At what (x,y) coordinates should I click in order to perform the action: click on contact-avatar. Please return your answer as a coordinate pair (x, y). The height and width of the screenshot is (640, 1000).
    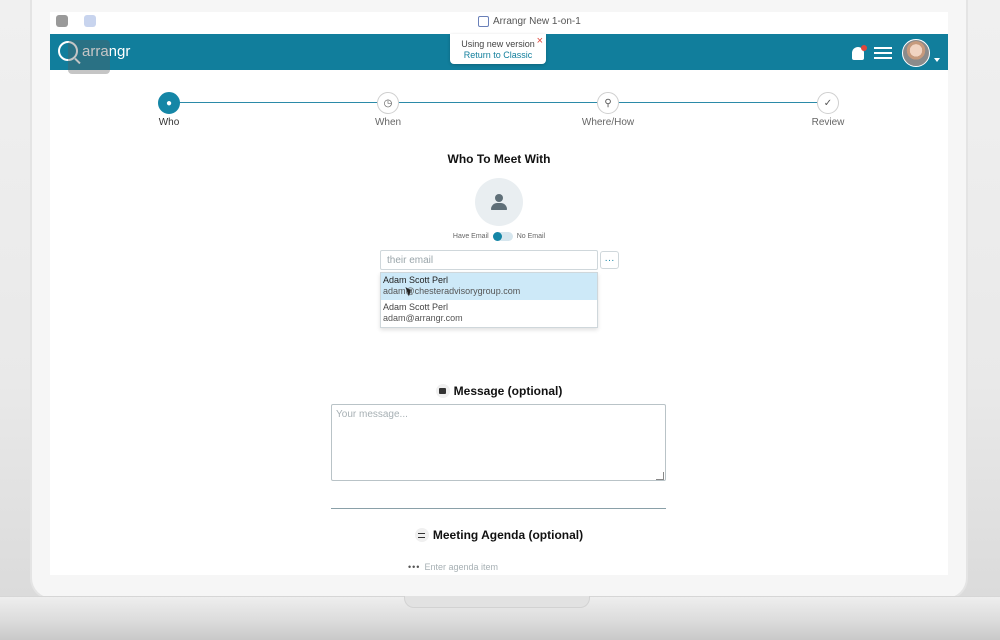
    Looking at the image, I should click on (499, 202).